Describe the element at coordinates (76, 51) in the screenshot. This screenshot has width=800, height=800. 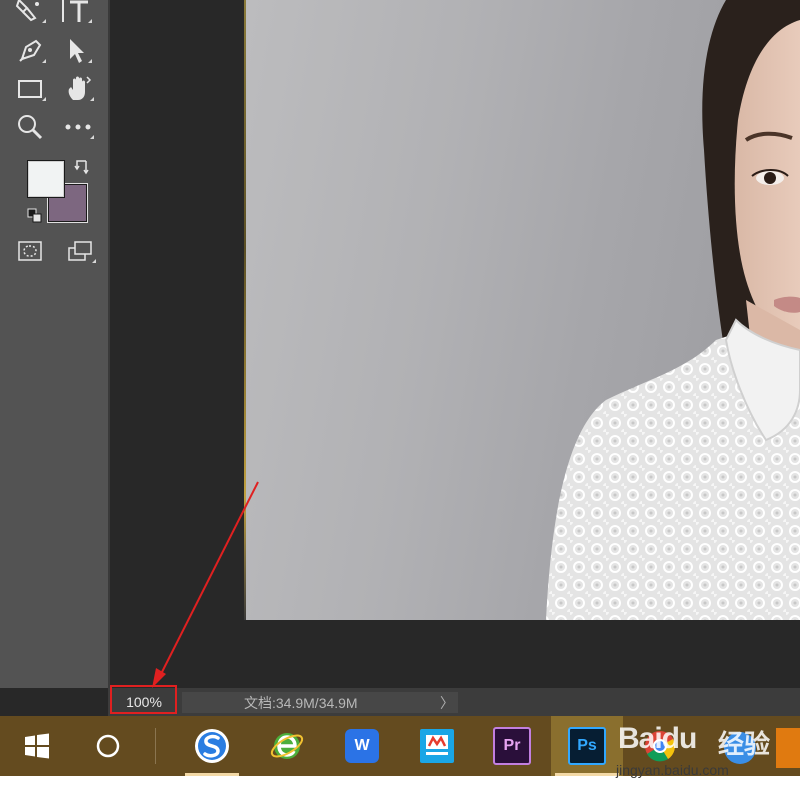
I see `path-selection-icon` at that location.